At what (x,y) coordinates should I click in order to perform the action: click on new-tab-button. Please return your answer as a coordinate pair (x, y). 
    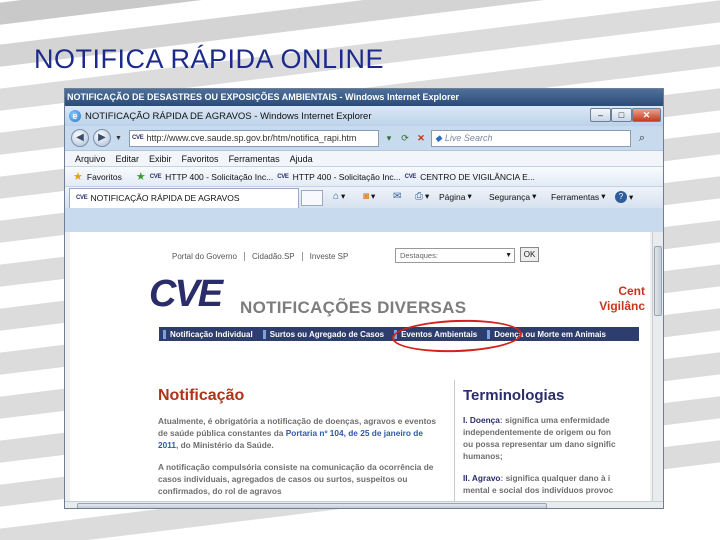
    Looking at the image, I should click on (312, 197).